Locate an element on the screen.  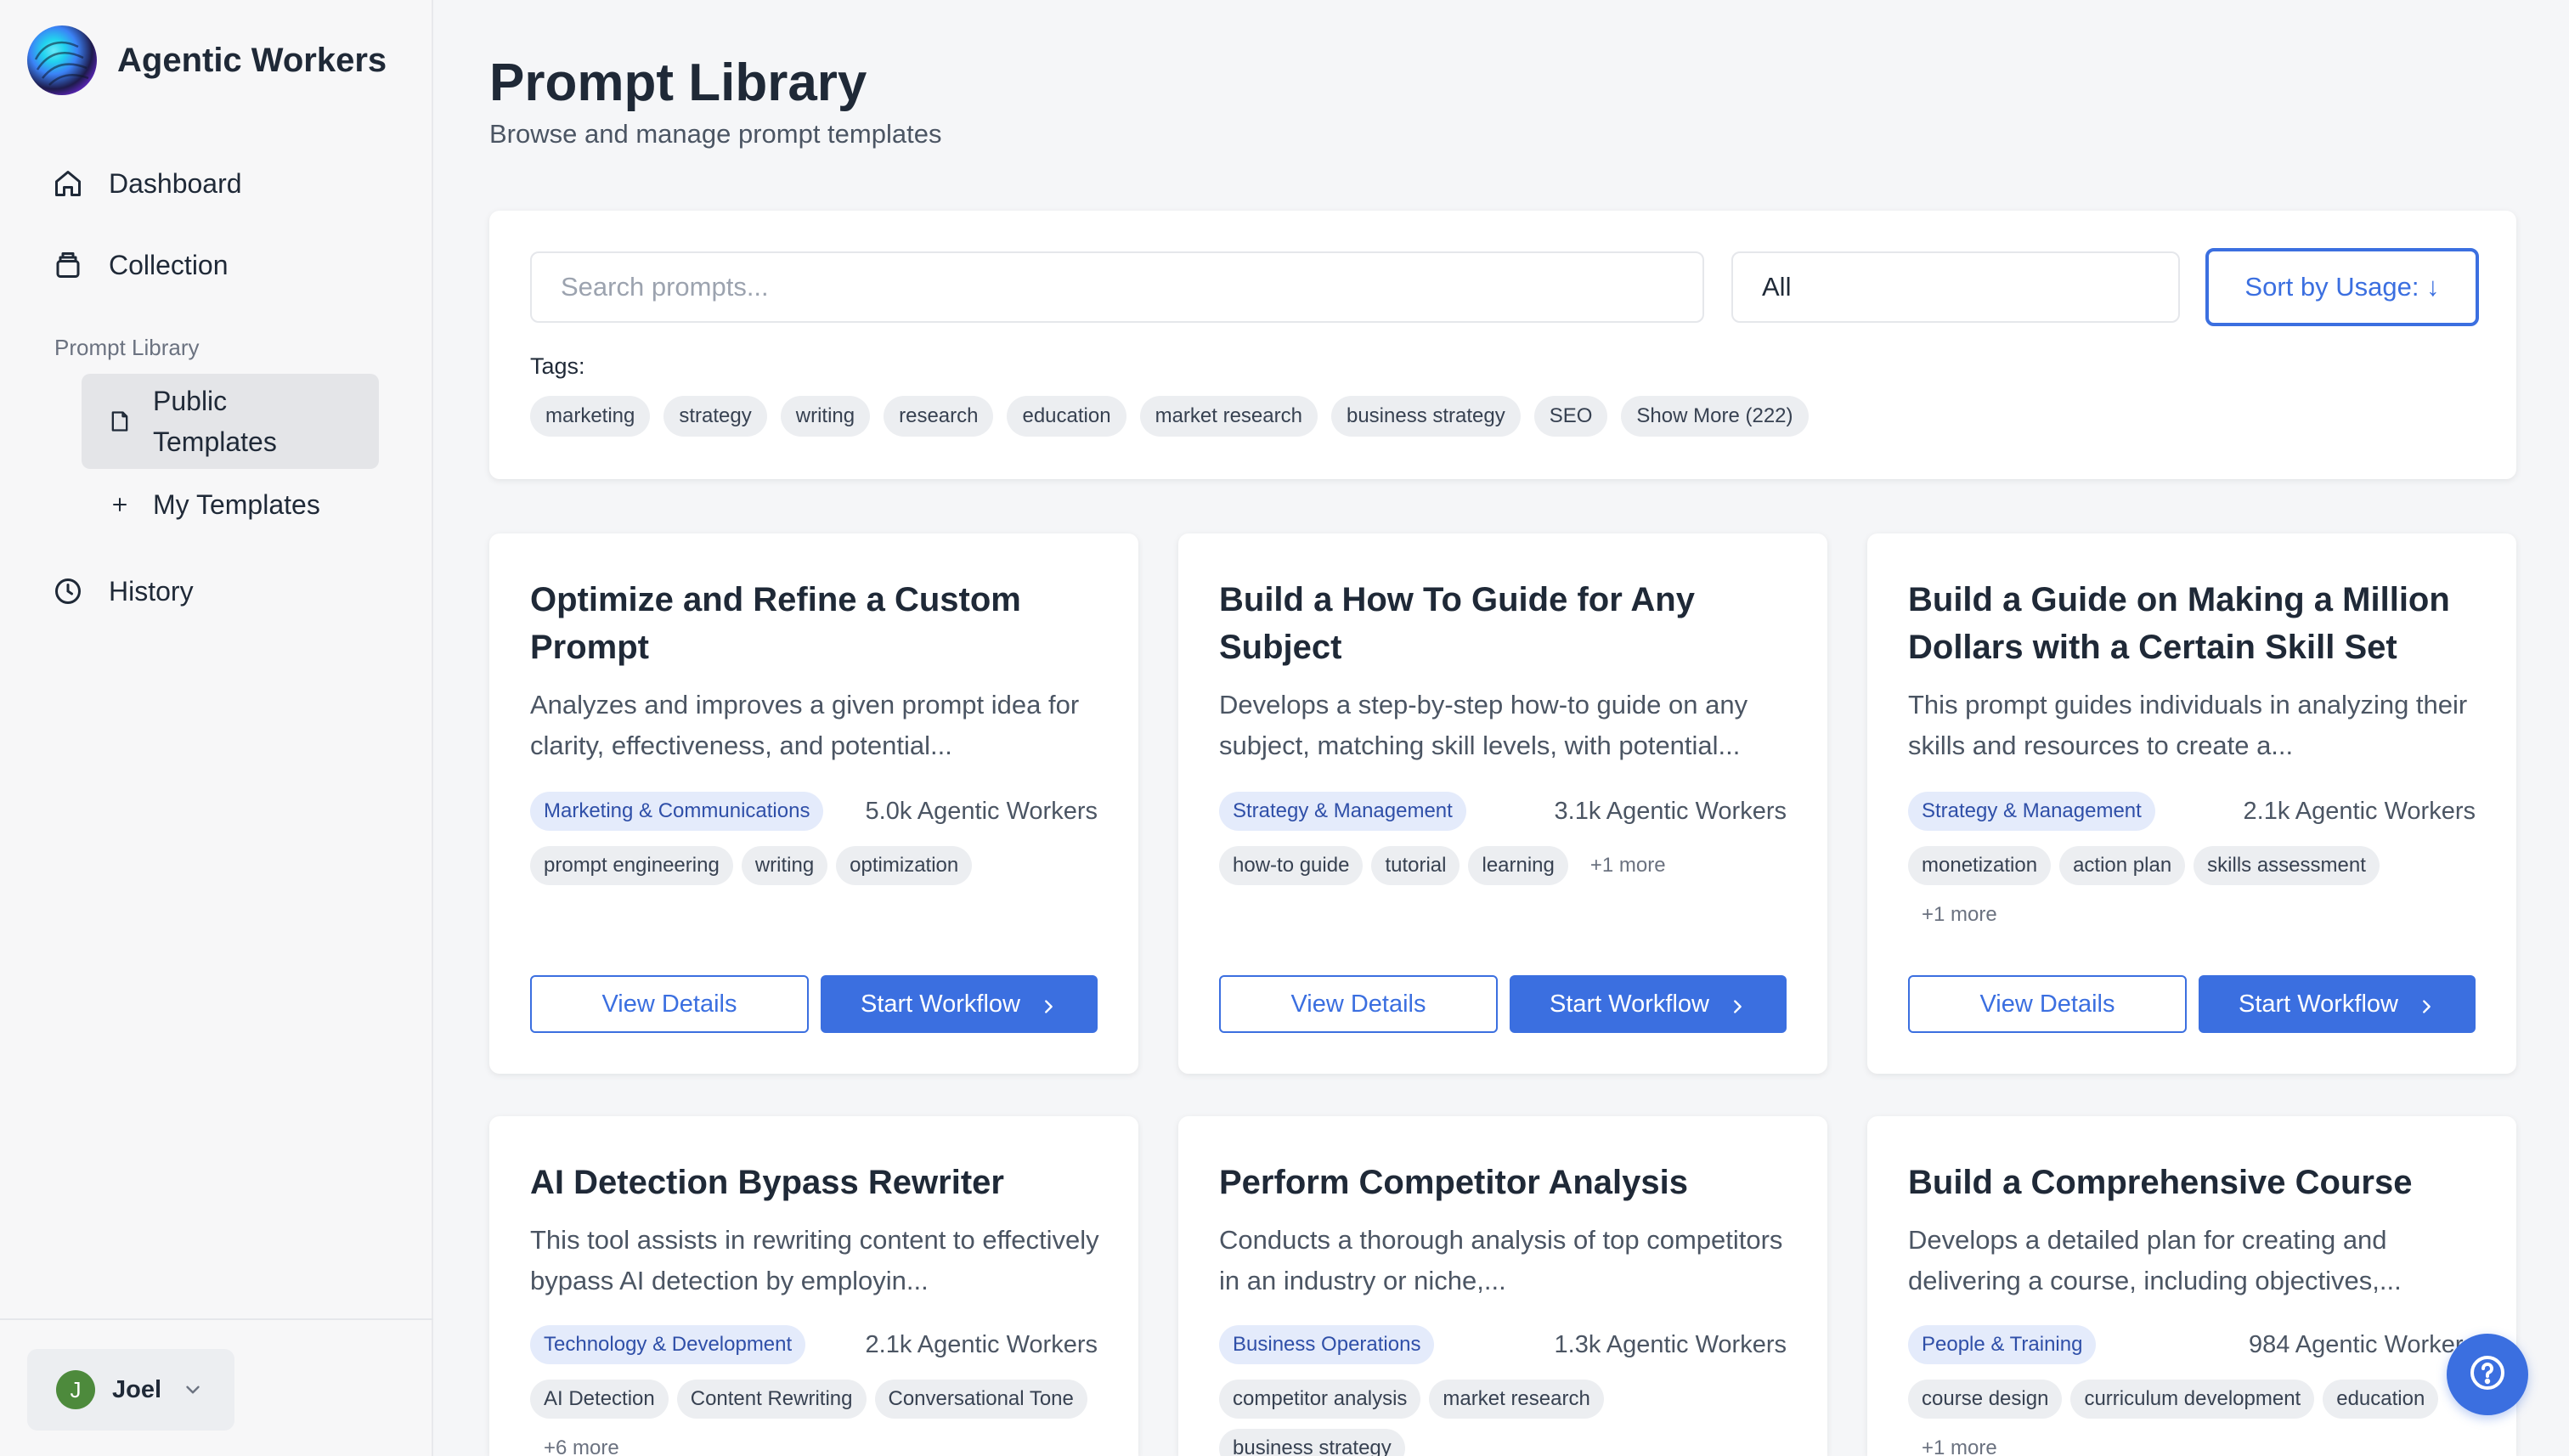
user-menu-button: J Joel is located at coordinates (131, 1390).